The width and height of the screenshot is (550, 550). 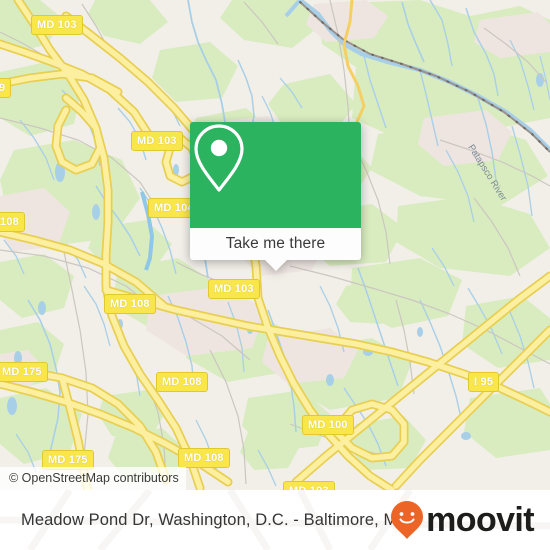 What do you see at coordinates (6, 88) in the screenshot?
I see `shield-md-99-west: 9` at bounding box center [6, 88].